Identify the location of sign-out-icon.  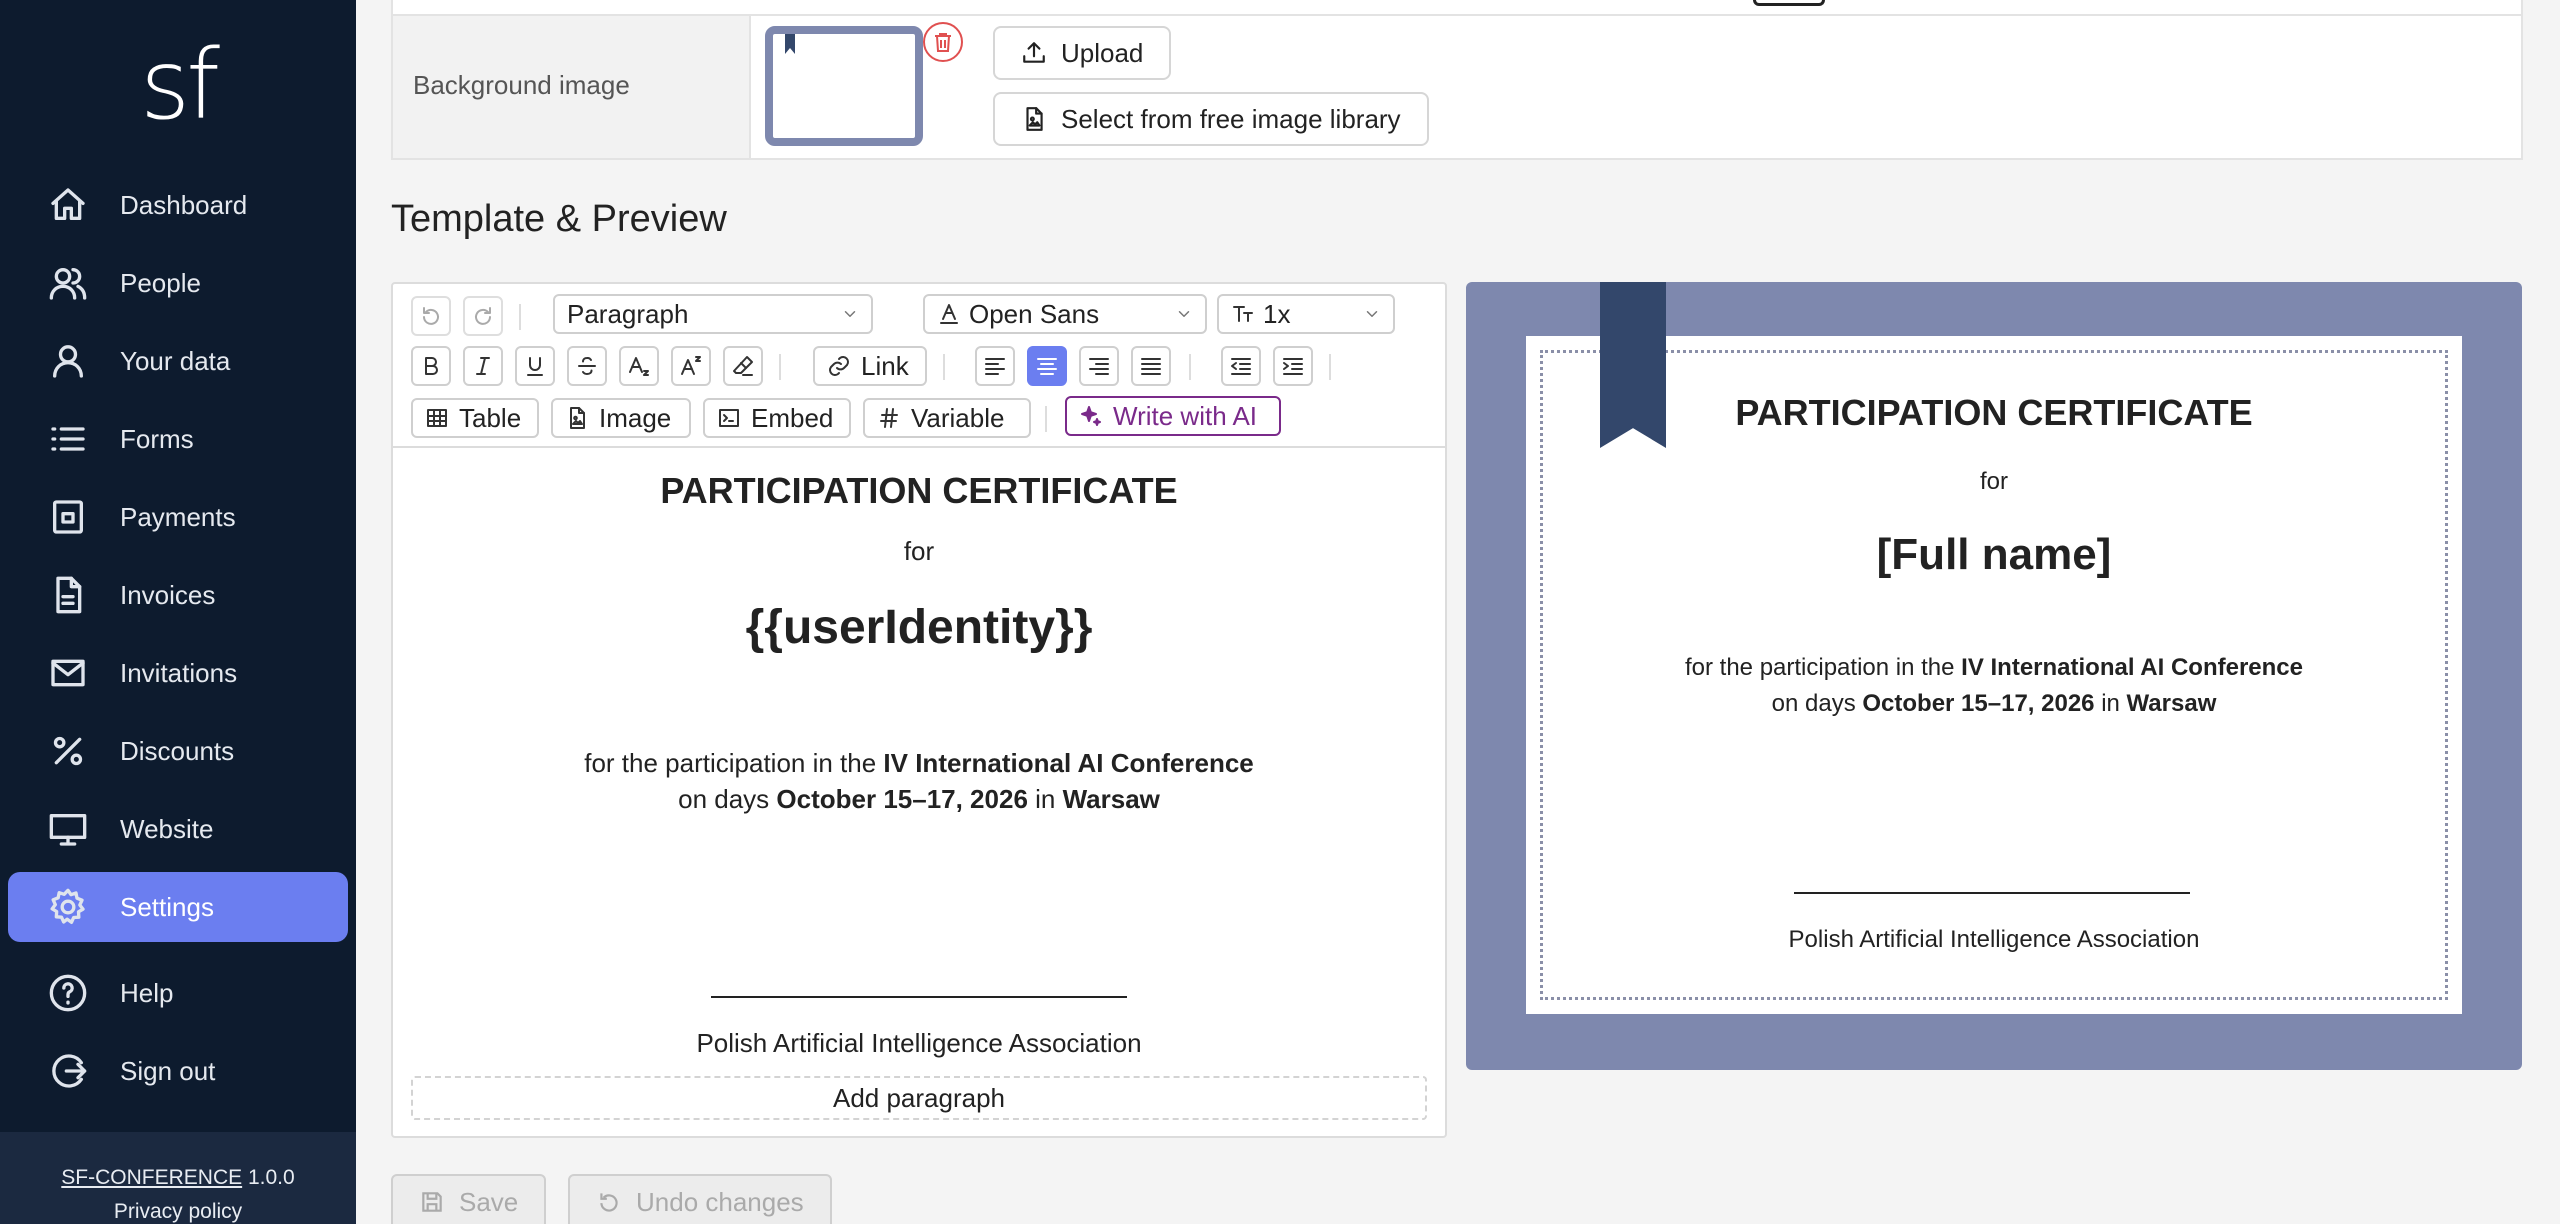
(68, 1071).